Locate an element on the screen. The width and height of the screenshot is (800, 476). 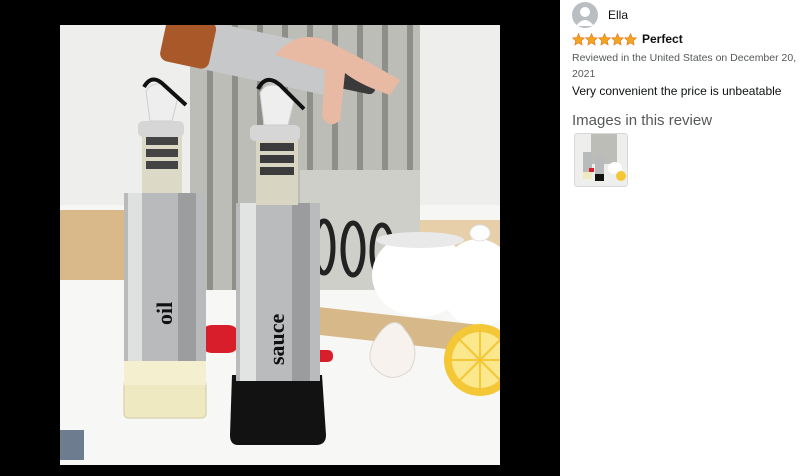
rating-row: Perfect is located at coordinates (627, 39).